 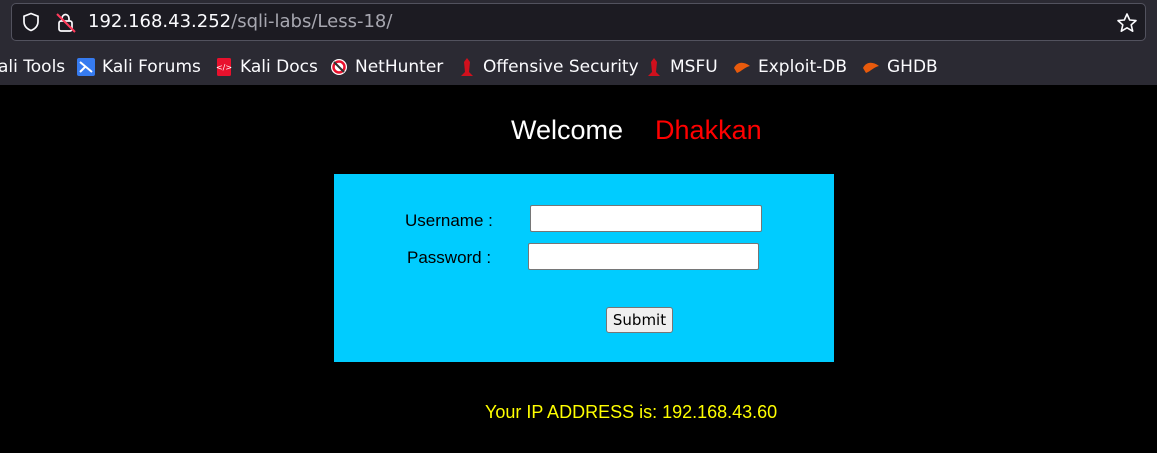 I want to click on bookmark-kali-tools: ali Tools, so click(x=32, y=67).